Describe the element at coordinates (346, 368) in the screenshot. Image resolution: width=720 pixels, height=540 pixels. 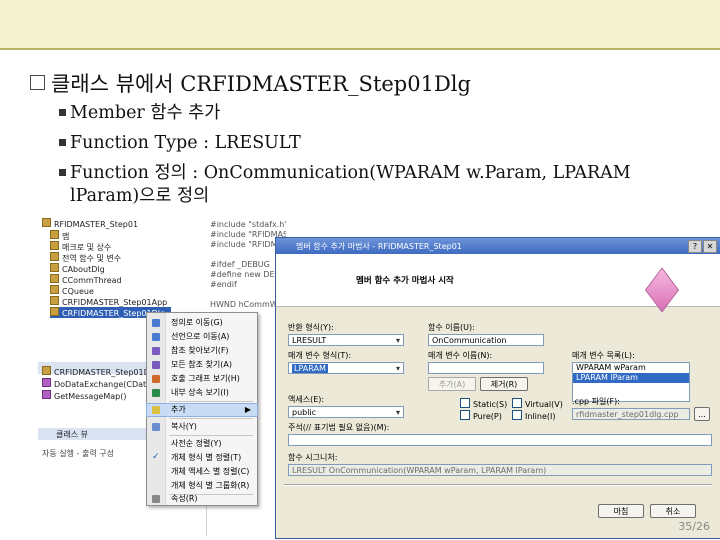
I see `param-type-combo: LPARAM` at that location.